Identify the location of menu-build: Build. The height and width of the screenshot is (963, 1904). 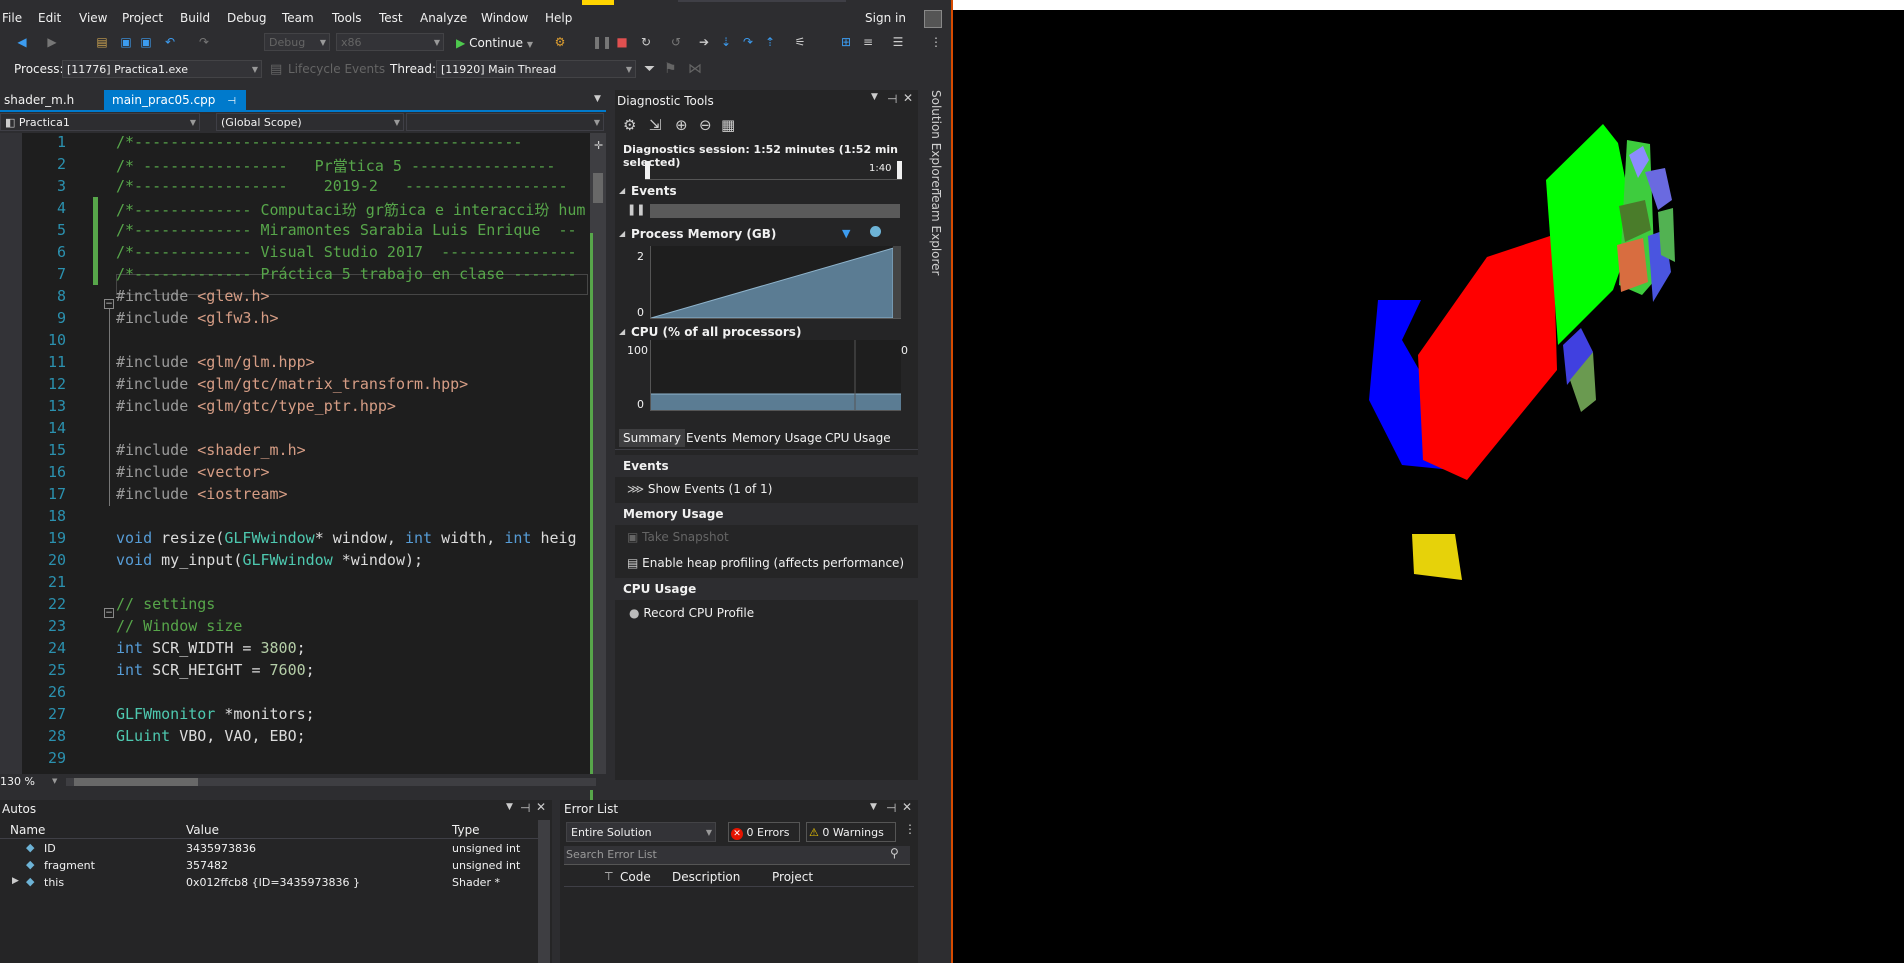
(195, 18).